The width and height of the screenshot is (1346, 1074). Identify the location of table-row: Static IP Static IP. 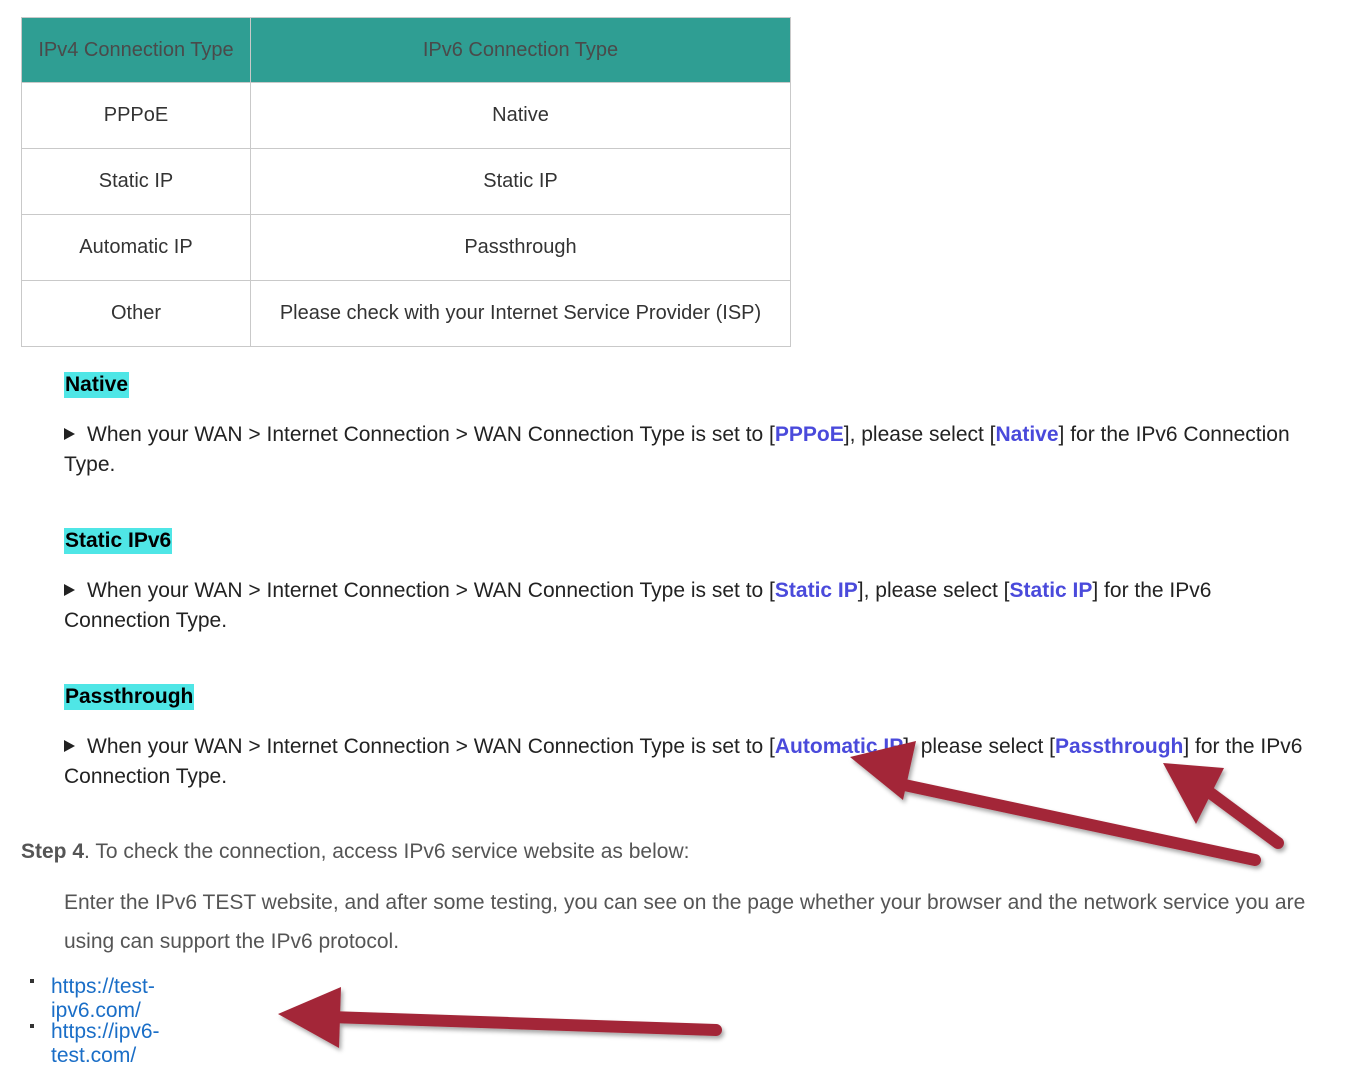
(406, 181).